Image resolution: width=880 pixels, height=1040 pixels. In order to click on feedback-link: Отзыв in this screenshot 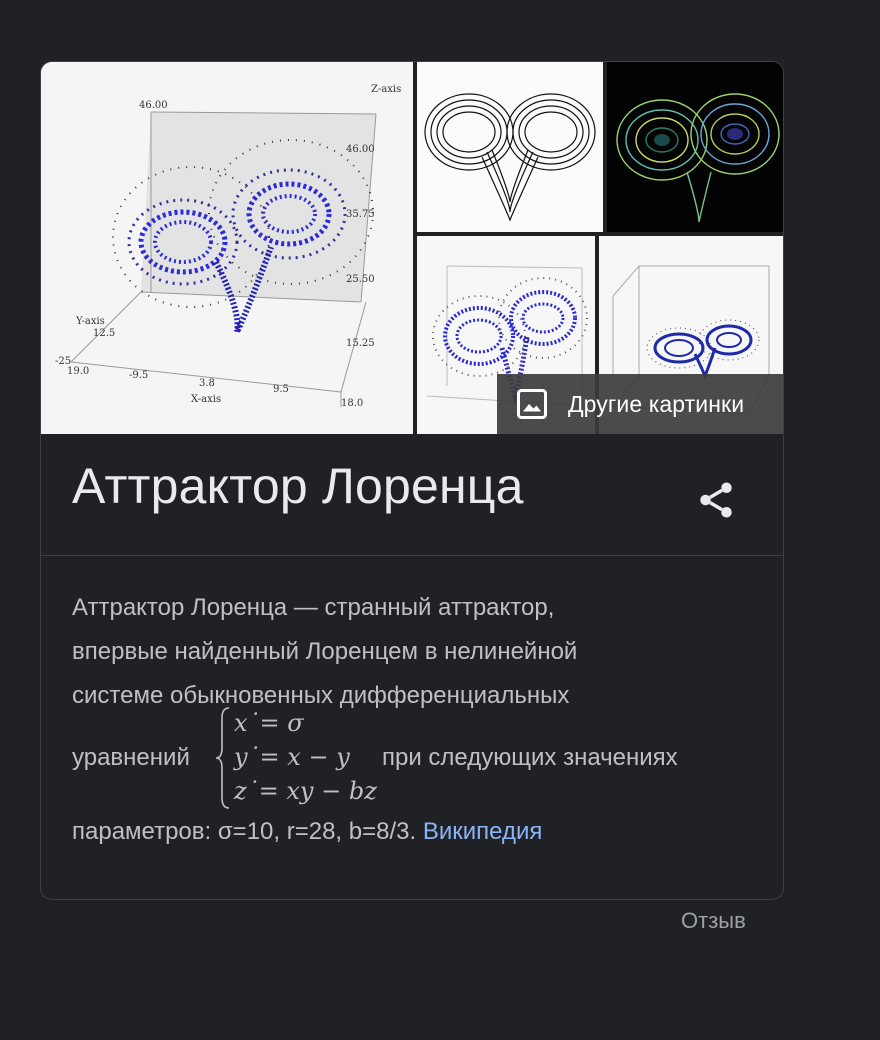, I will do `click(713, 921)`.